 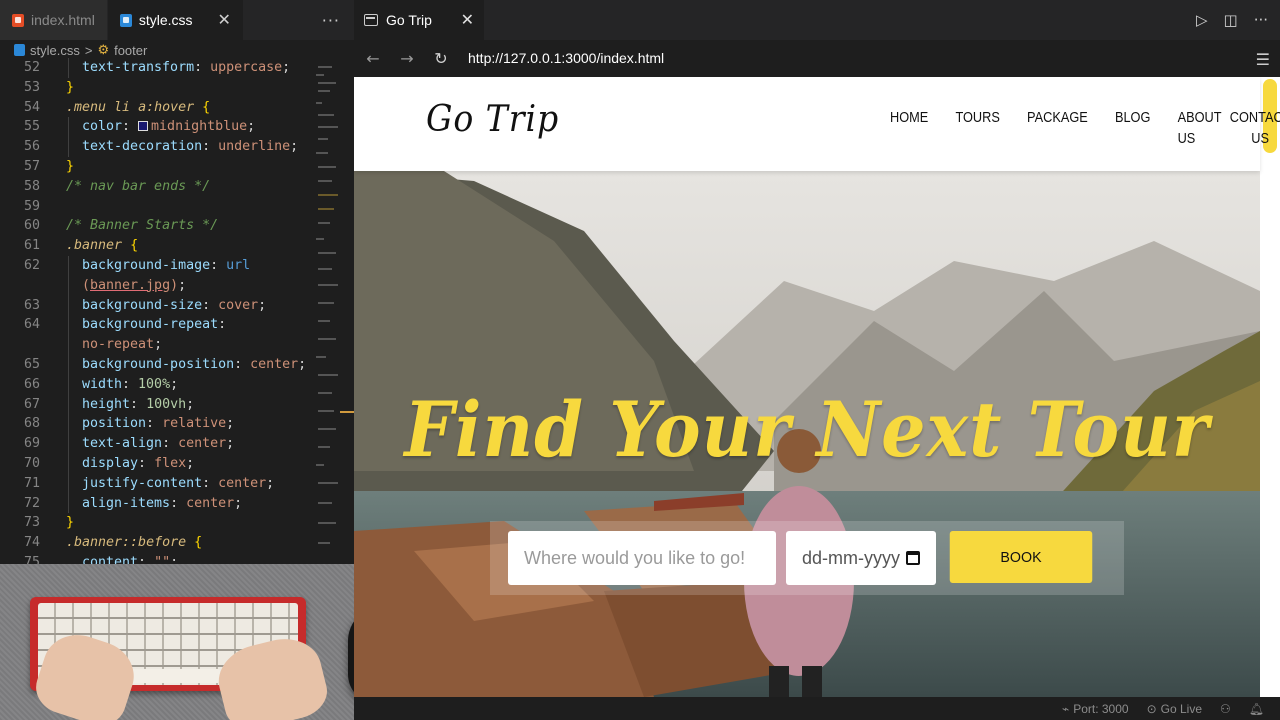 What do you see at coordinates (1225, 709) in the screenshot?
I see `account-icon: ⚇` at bounding box center [1225, 709].